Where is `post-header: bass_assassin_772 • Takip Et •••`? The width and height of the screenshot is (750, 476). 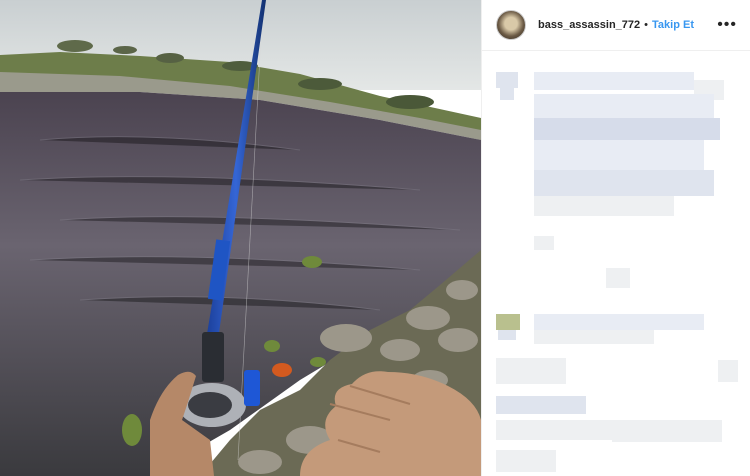
post-header: bass_assassin_772 • Takip Et ••• is located at coordinates (616, 25).